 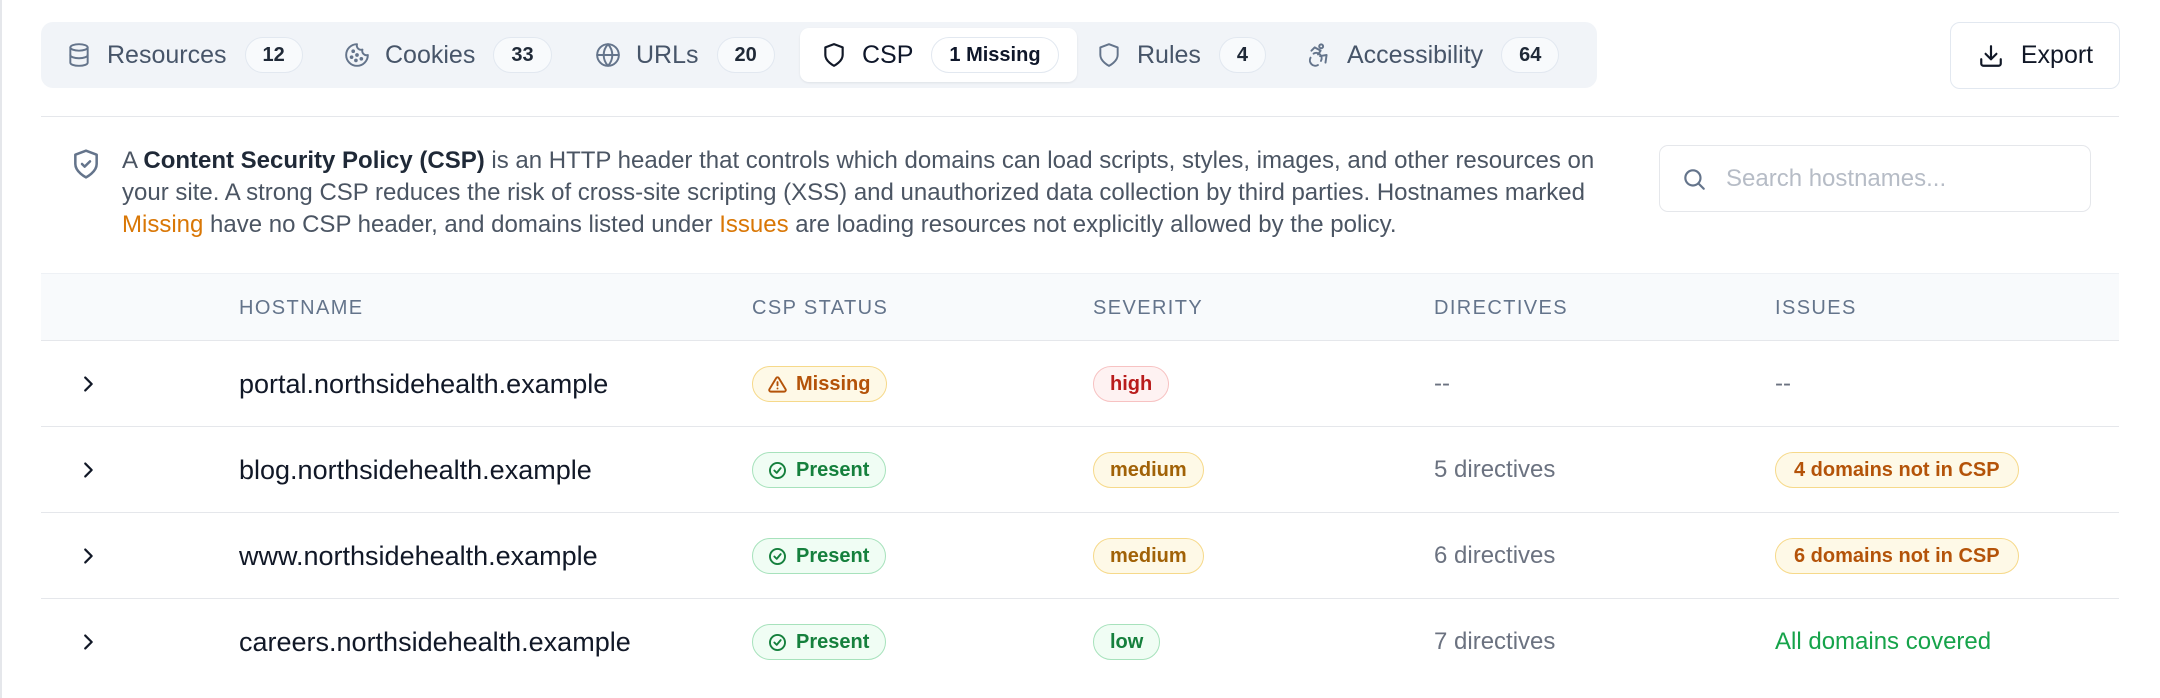 I want to click on column-header-issues: ISSUES, so click(x=1816, y=308).